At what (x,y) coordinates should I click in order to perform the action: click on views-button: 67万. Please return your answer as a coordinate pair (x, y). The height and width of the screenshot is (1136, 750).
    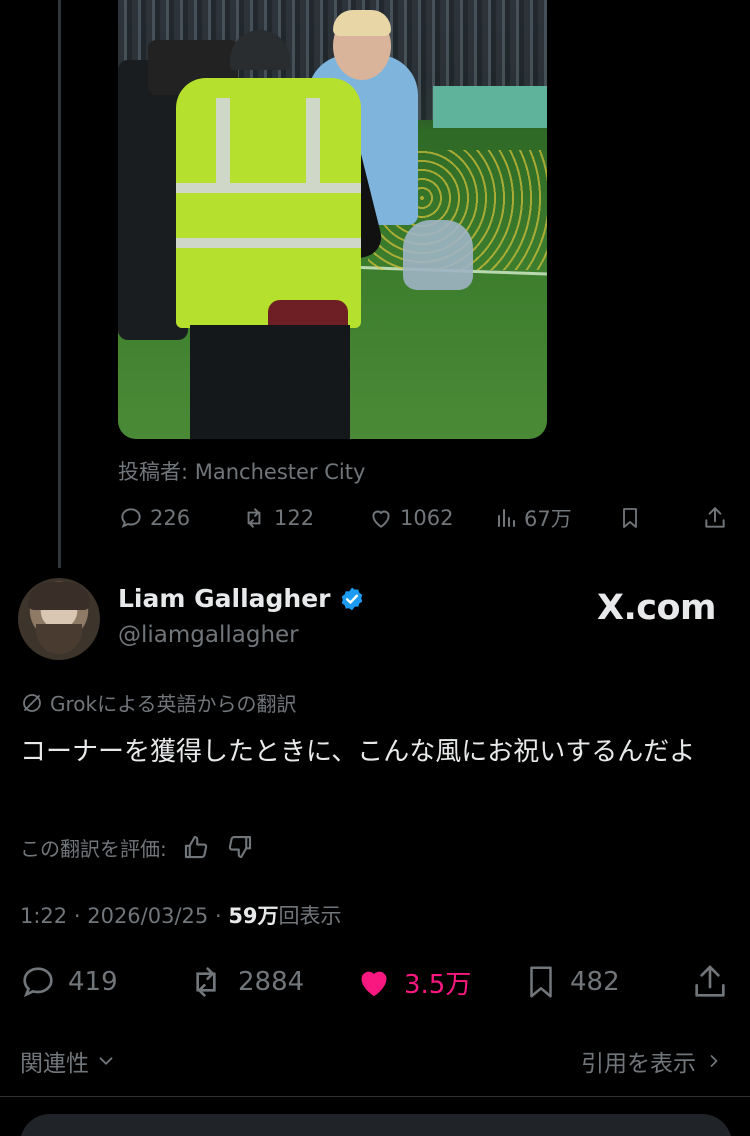
    Looking at the image, I should click on (533, 518).